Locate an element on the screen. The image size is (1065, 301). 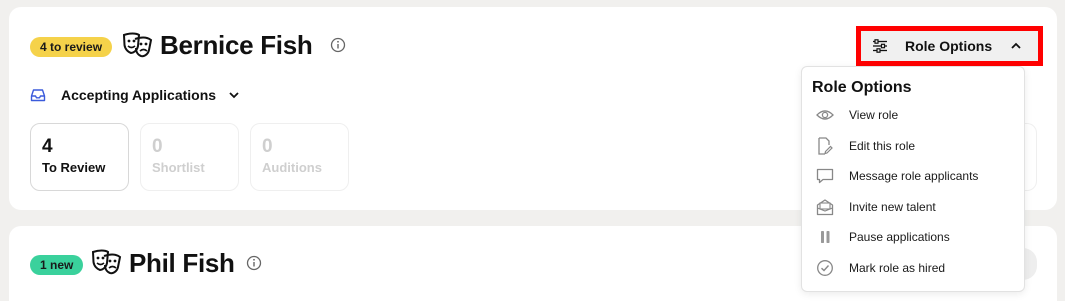
menu-item-mark-hired: Mark role as hired is located at coordinates (880, 268).